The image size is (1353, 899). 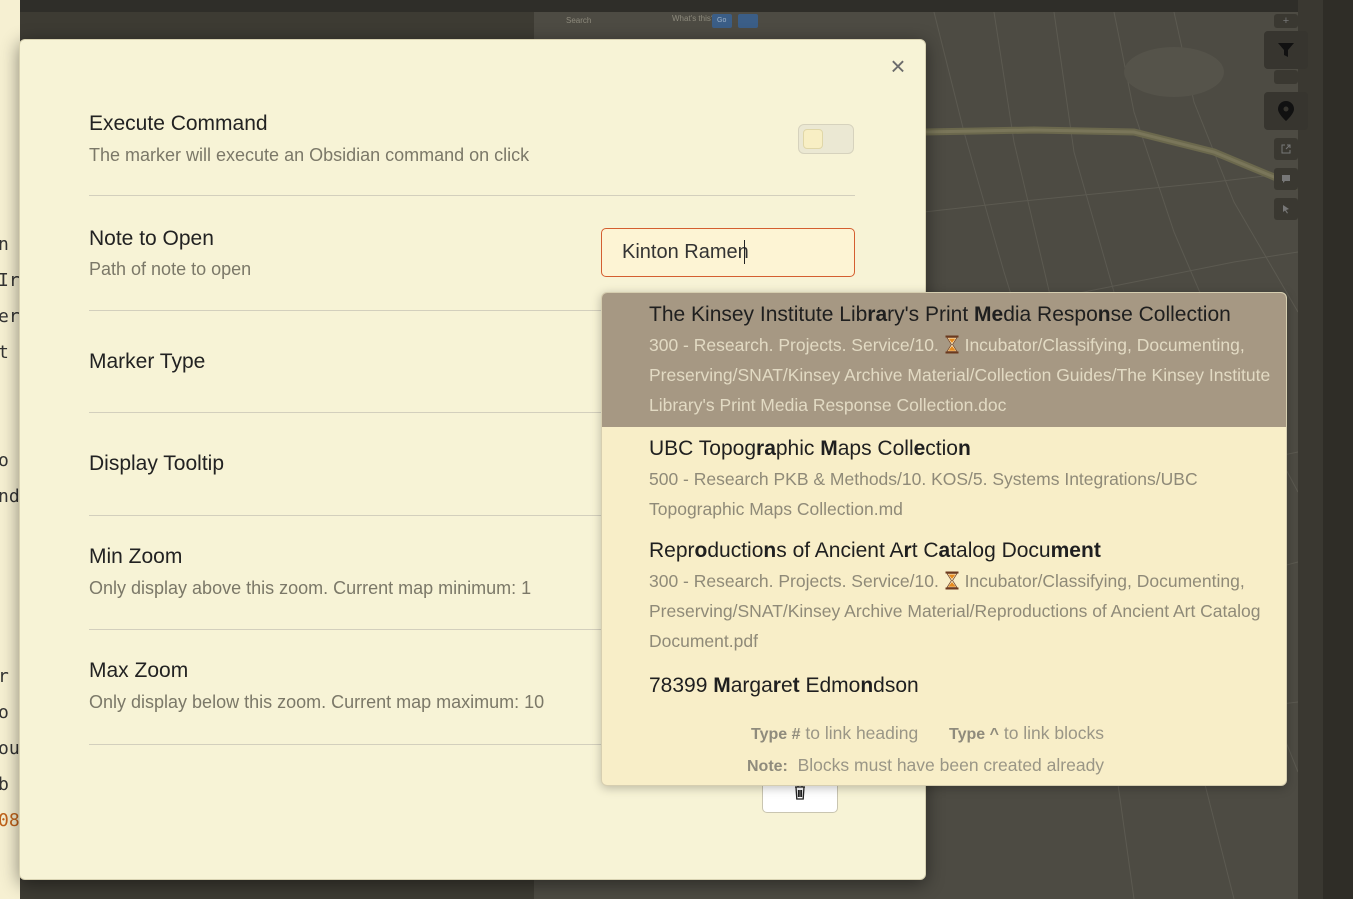 I want to click on map-filter-button, so click(x=1286, y=50).